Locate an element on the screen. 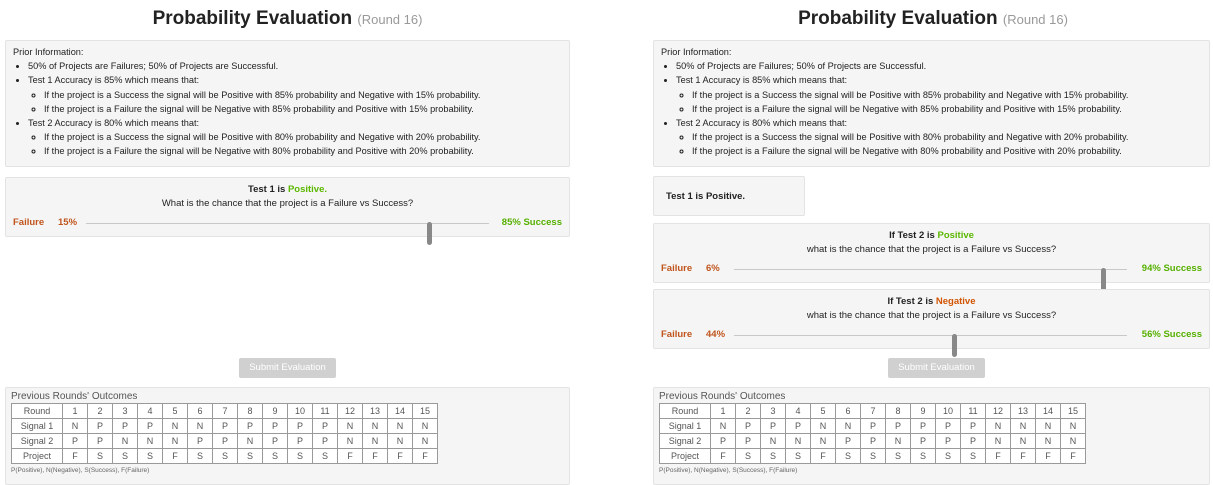 Image resolution: width=1213 pixels, height=485 pixels. probability-slider-row: Failure 15% 85% Success is located at coordinates (287, 229).